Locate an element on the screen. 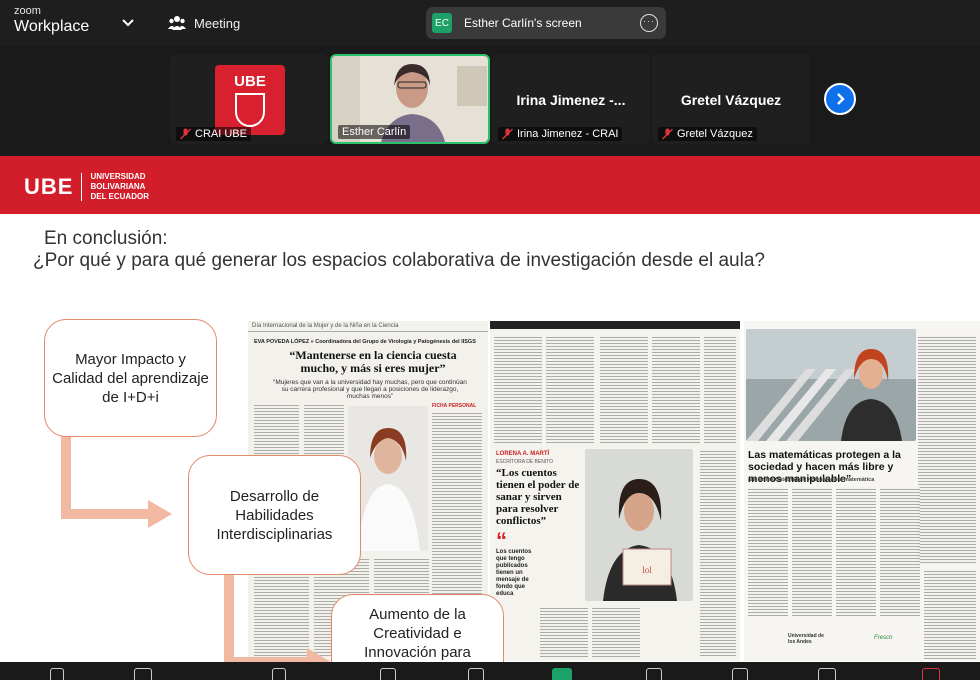 This screenshot has height=680, width=980. participant-name: Esther Carlín is located at coordinates (374, 132).